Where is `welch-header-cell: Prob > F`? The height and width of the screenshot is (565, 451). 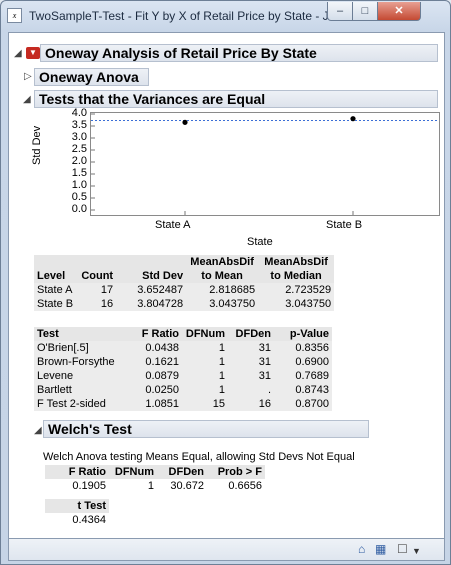 welch-header-cell: Prob > F is located at coordinates (239, 472).